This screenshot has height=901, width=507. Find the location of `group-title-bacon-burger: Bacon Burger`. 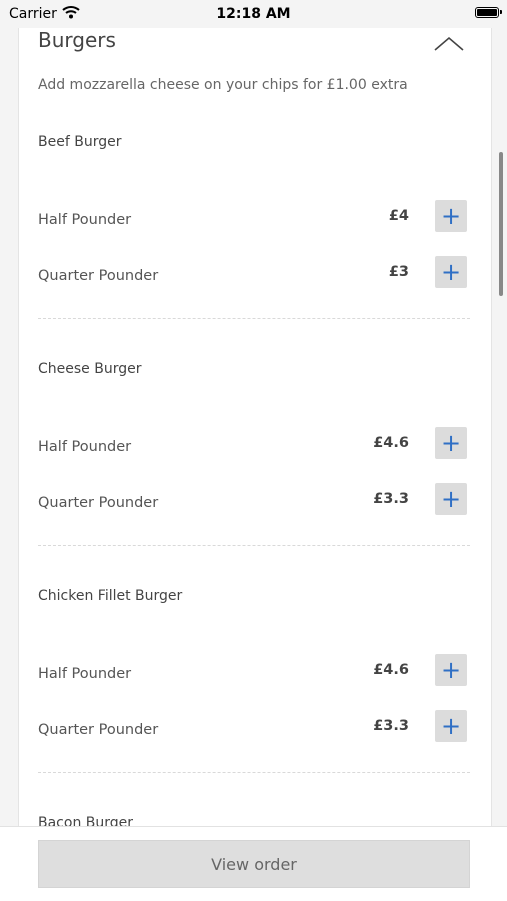

group-title-bacon-burger: Bacon Burger is located at coordinates (86, 820).